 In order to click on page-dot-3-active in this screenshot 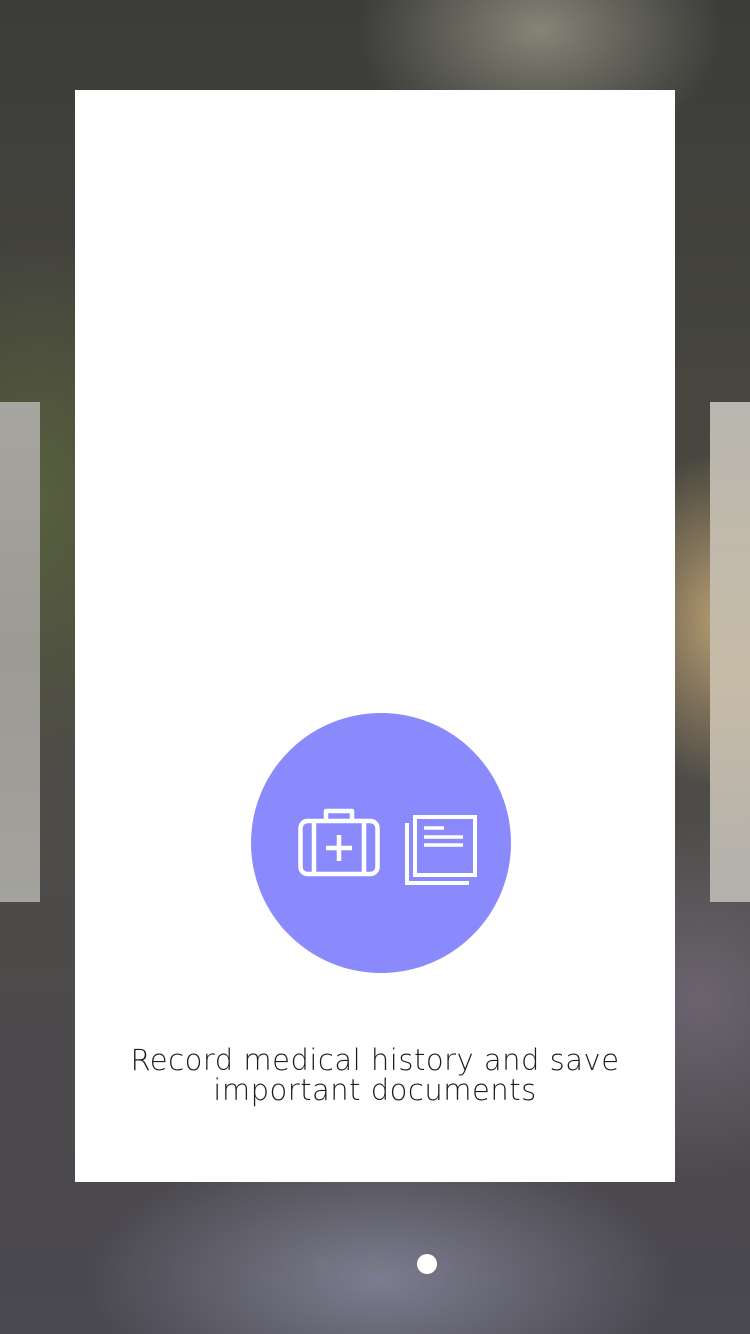, I will do `click(427, 1264)`.